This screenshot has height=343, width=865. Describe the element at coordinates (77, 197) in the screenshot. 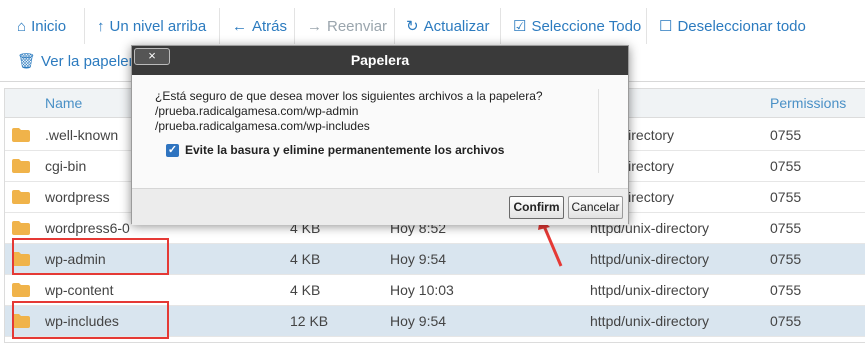

I see `file-name: wordpress` at that location.